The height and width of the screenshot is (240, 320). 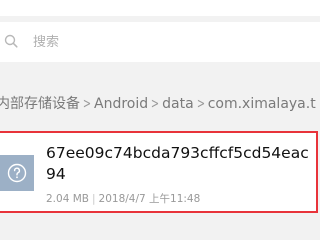 I want to click on search-input, so click(x=168, y=42).